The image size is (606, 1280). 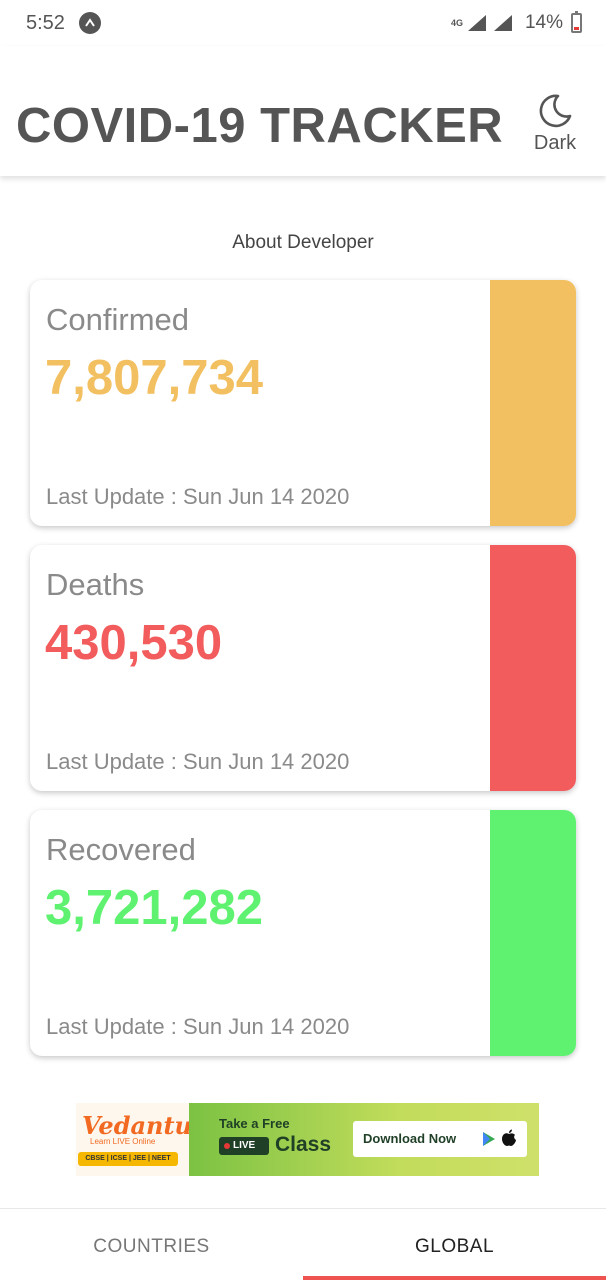 I want to click on app-header: COVID-19 TRACKER Dark, so click(x=303, y=111).